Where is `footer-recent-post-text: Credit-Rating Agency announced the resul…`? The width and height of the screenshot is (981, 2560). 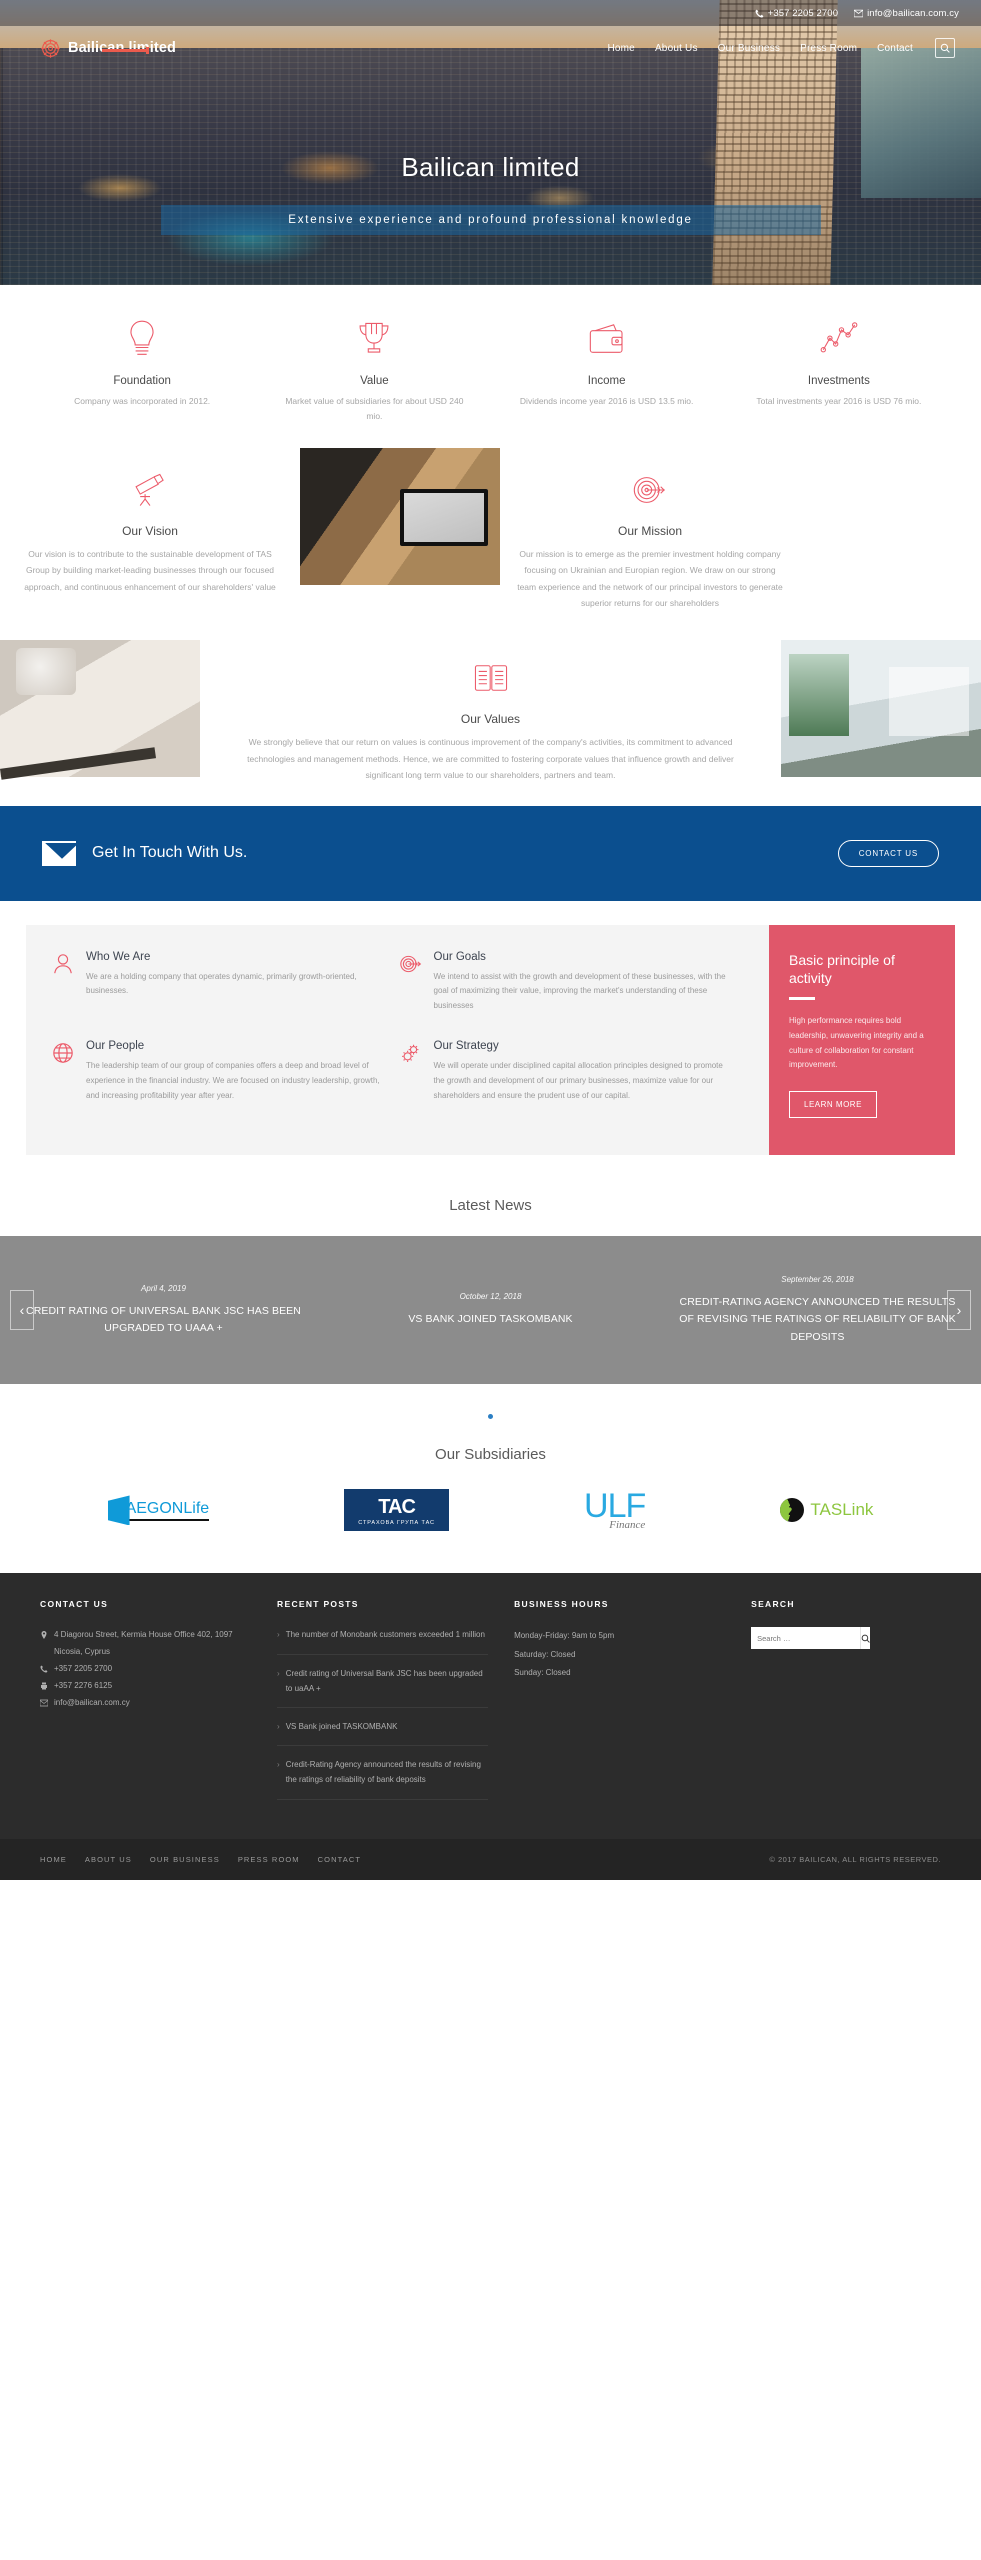
footer-recent-post-text: Credit-Rating Agency announced the resul… is located at coordinates (383, 1772).